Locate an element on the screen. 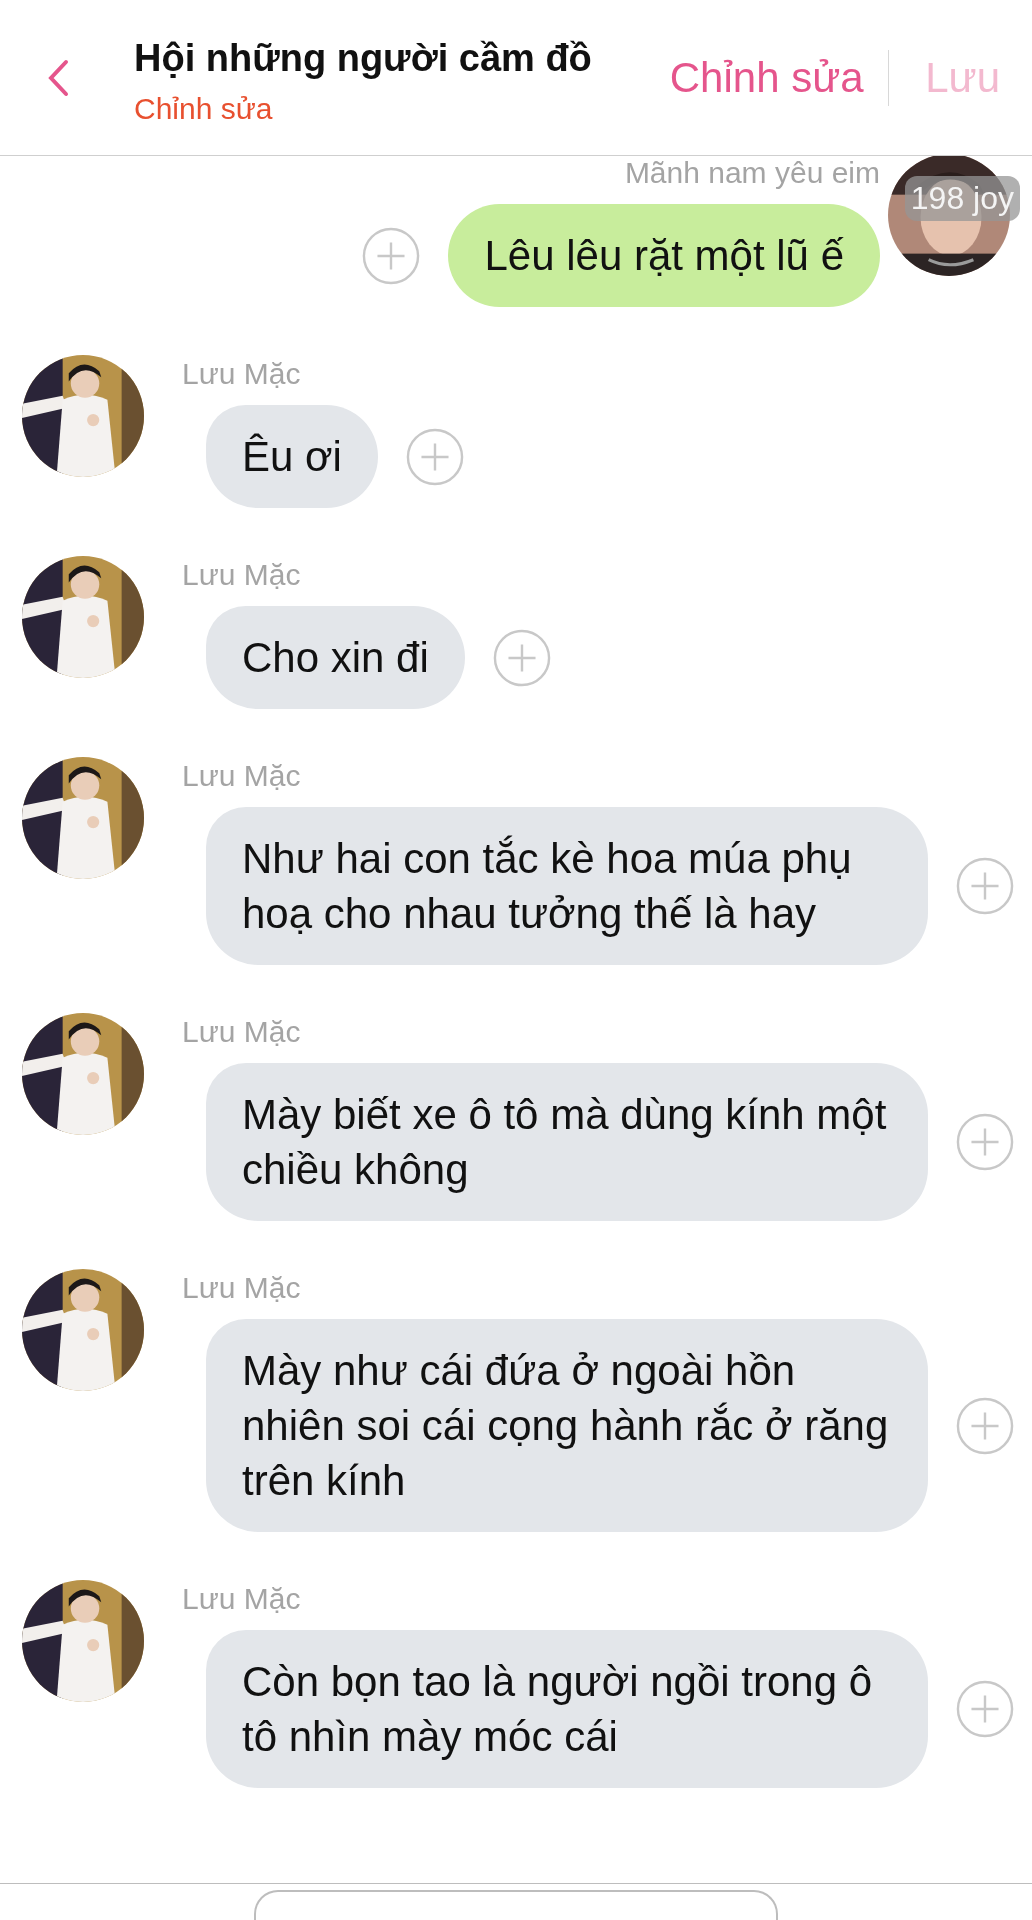  message-bubble: Êu ơi is located at coordinates (292, 456).